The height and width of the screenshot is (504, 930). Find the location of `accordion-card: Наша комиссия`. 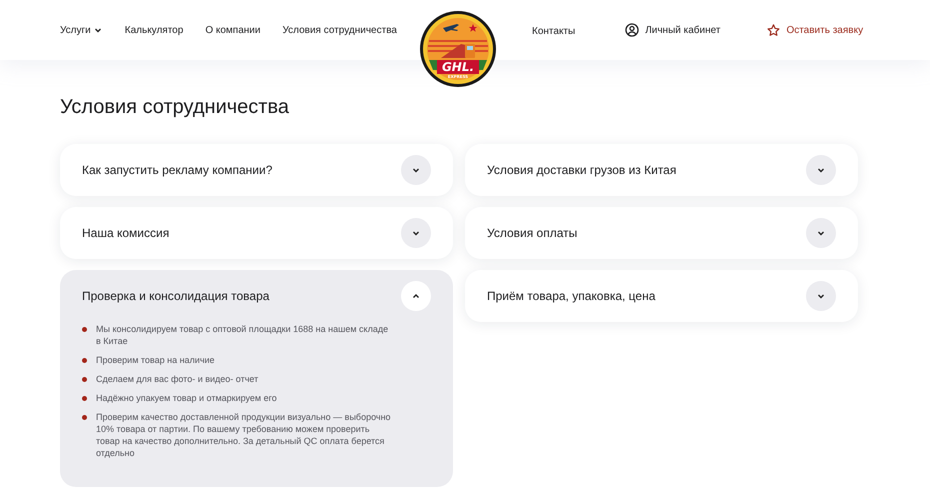

accordion-card: Наша комиссия is located at coordinates (256, 233).